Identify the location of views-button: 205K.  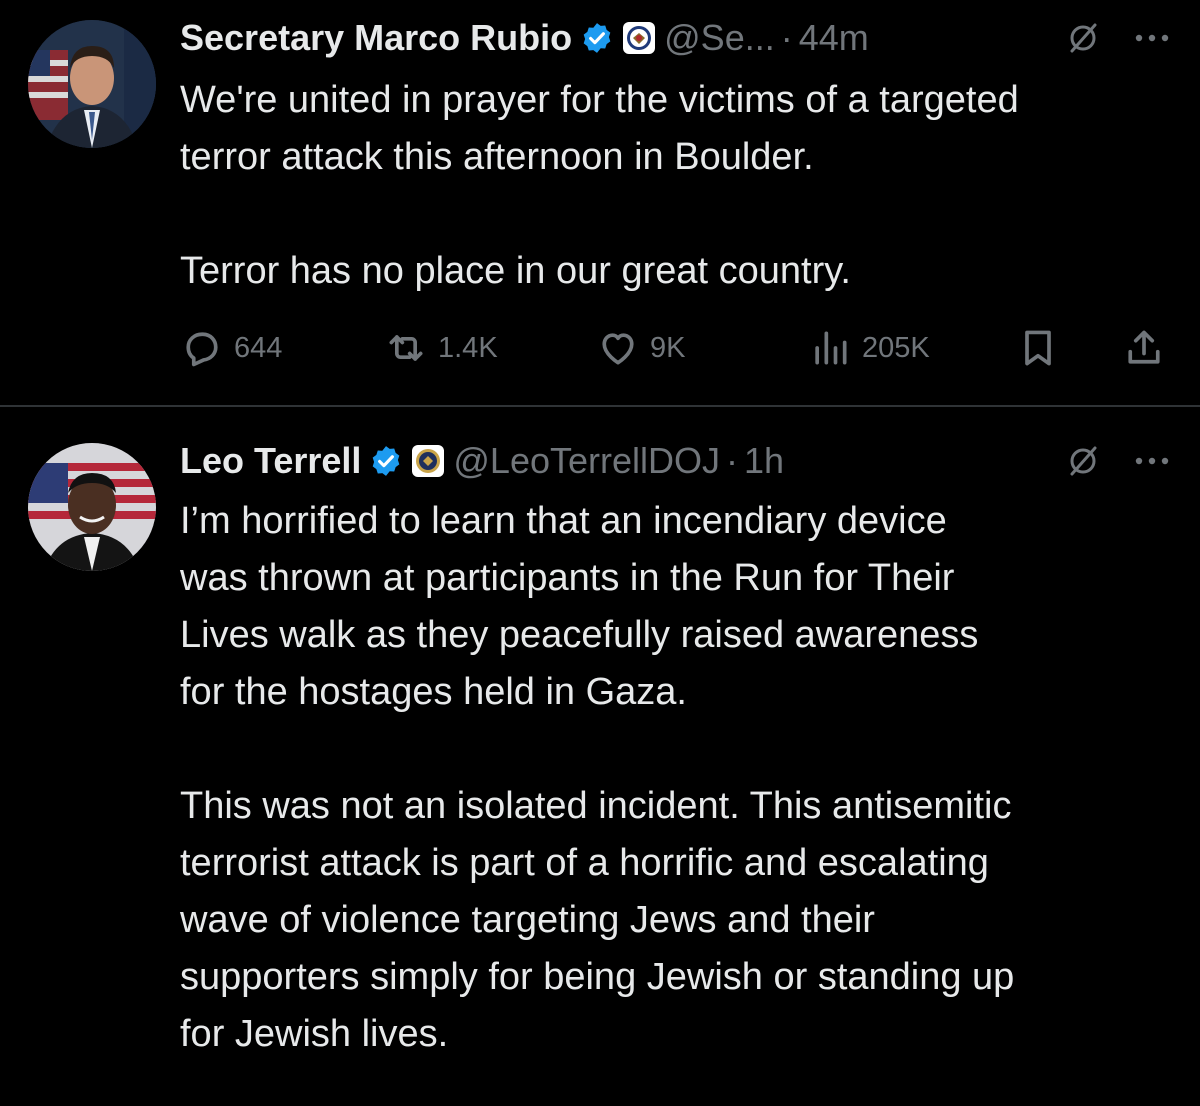
(869, 348).